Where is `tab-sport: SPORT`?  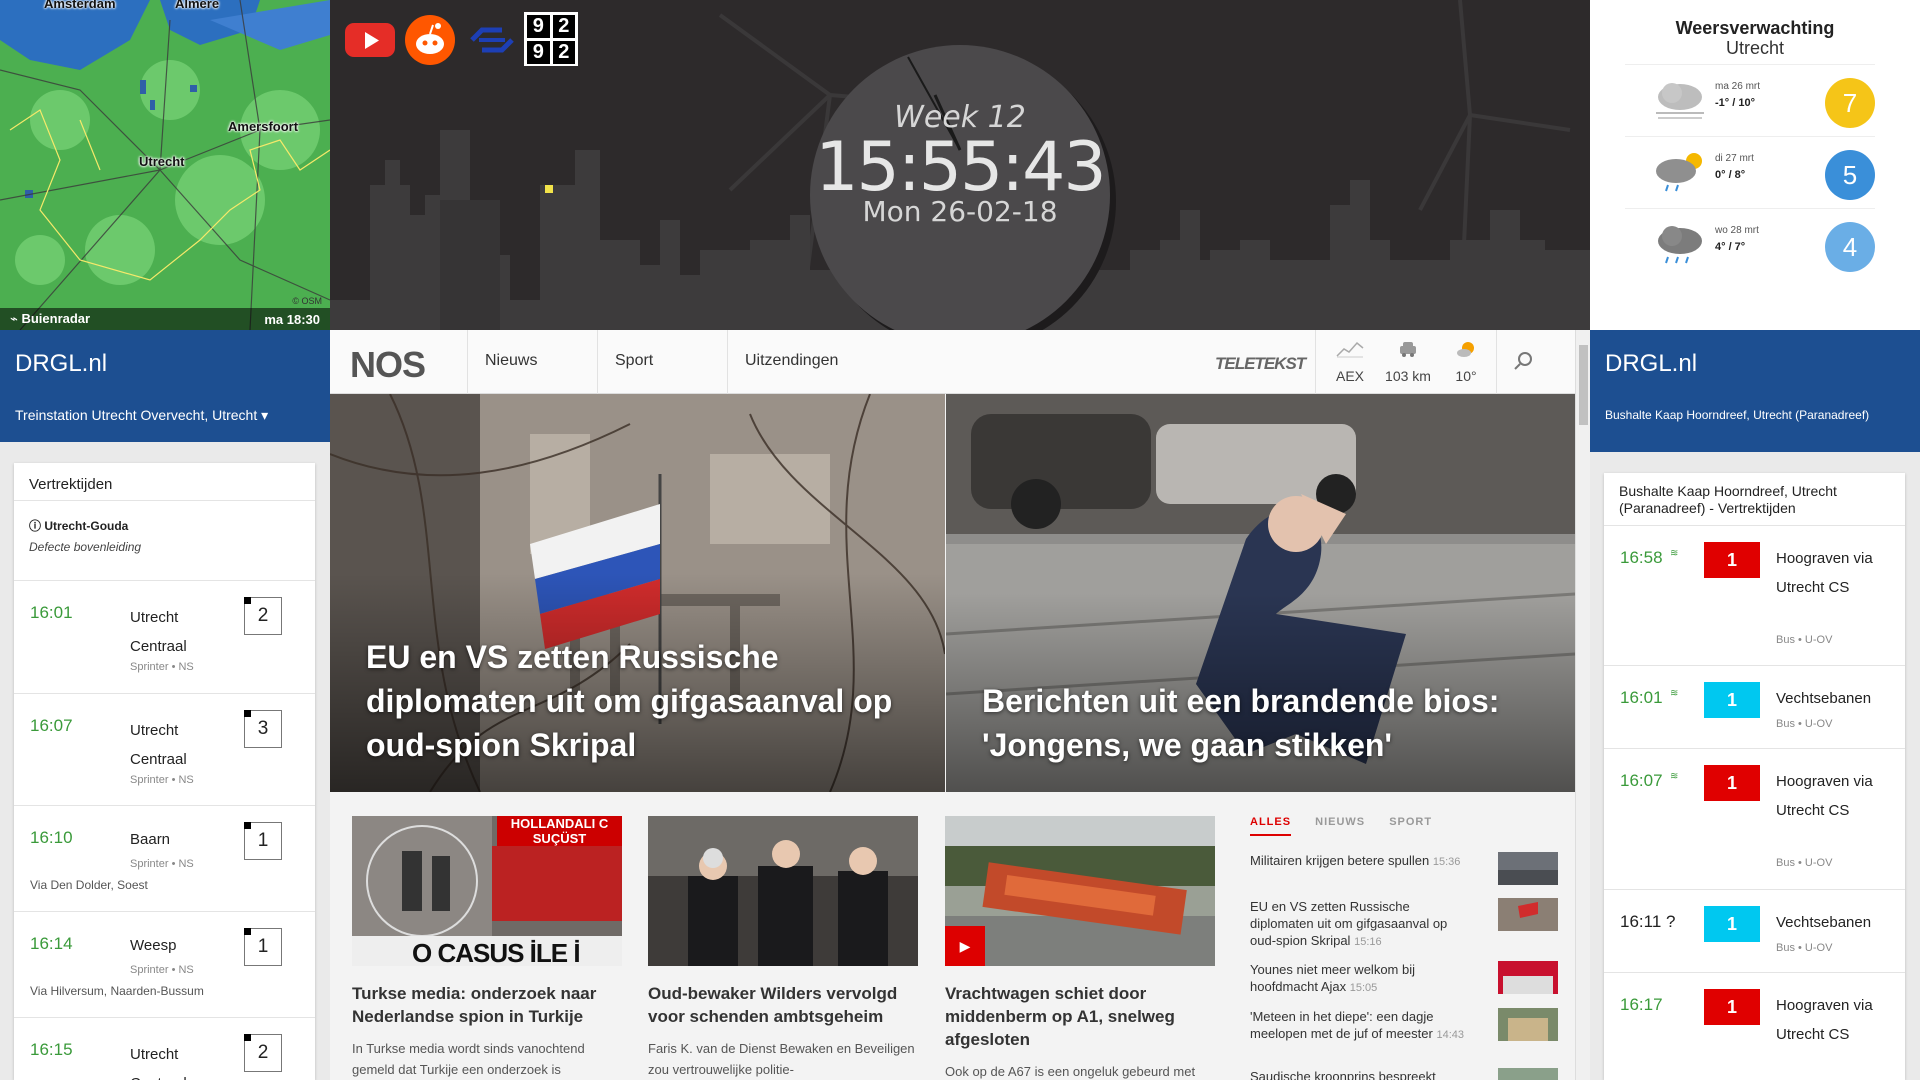 tab-sport: SPORT is located at coordinates (1410, 822).